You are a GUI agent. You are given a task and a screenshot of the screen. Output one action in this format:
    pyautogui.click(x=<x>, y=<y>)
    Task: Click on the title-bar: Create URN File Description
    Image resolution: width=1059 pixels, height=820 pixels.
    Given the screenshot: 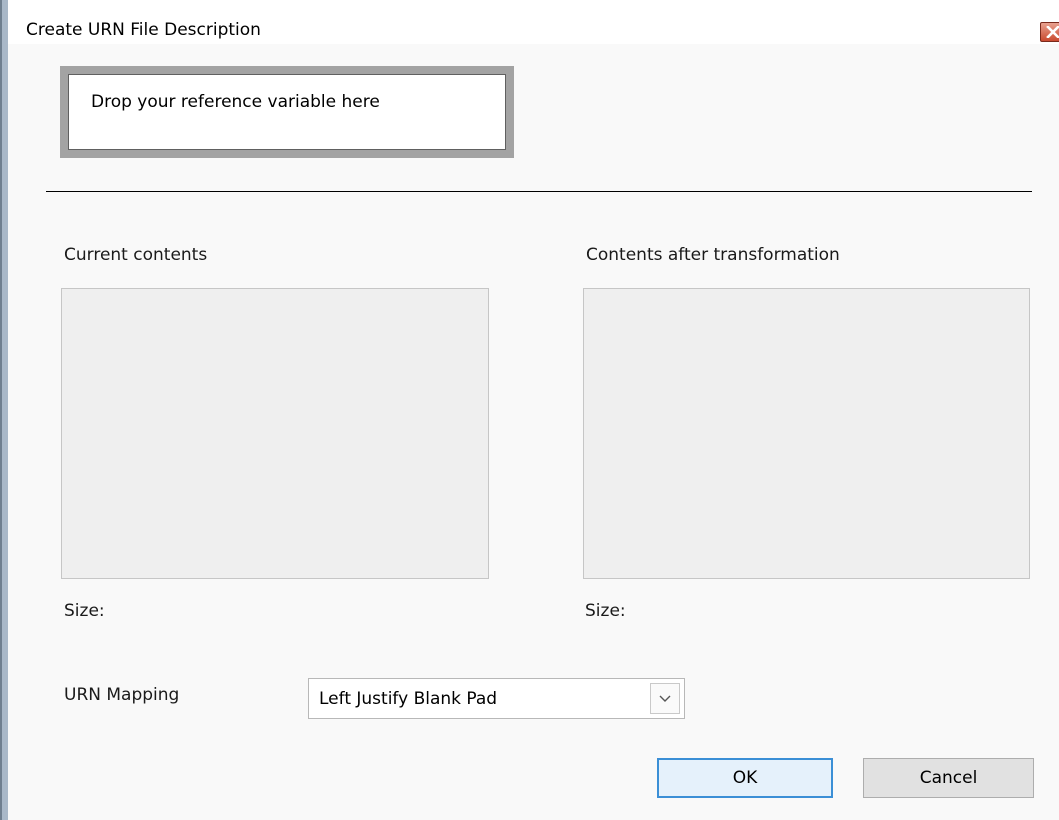 What is the action you would take?
    pyautogui.click(x=533, y=22)
    